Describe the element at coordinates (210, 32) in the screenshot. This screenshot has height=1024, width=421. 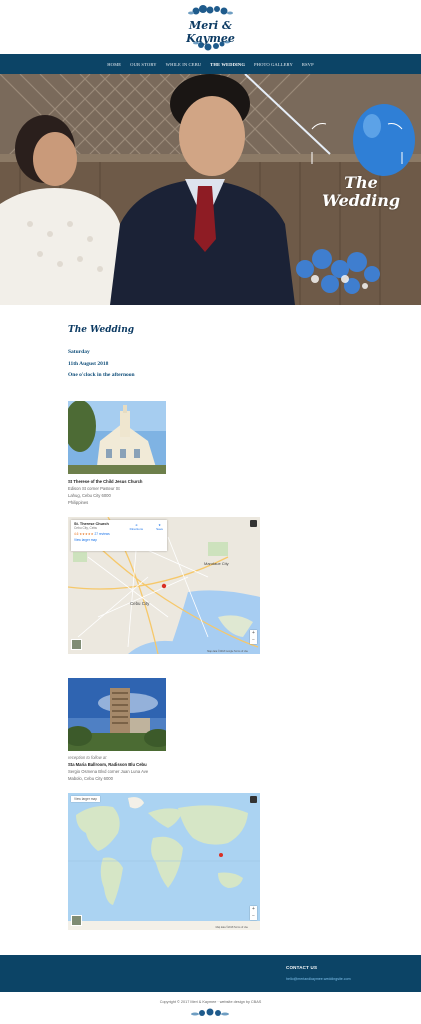
I see `logo-text: Meri & Kaymee` at that location.